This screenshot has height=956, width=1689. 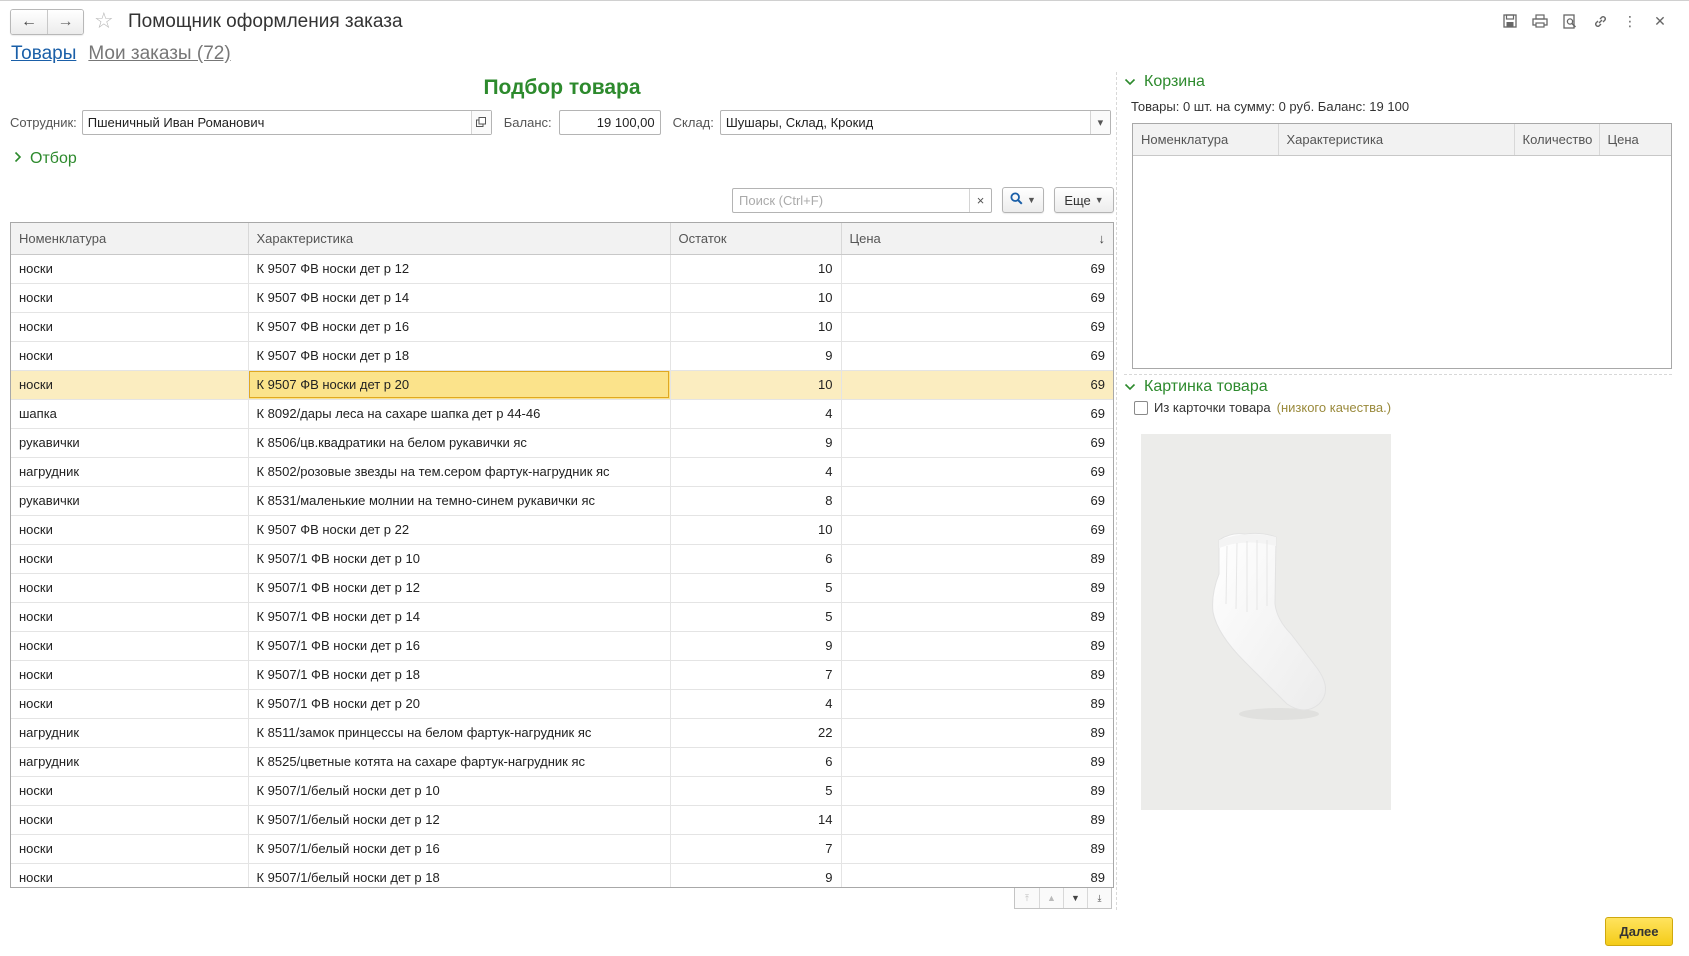 What do you see at coordinates (756, 675) in the screenshot?
I see `cell-stock: 7` at bounding box center [756, 675].